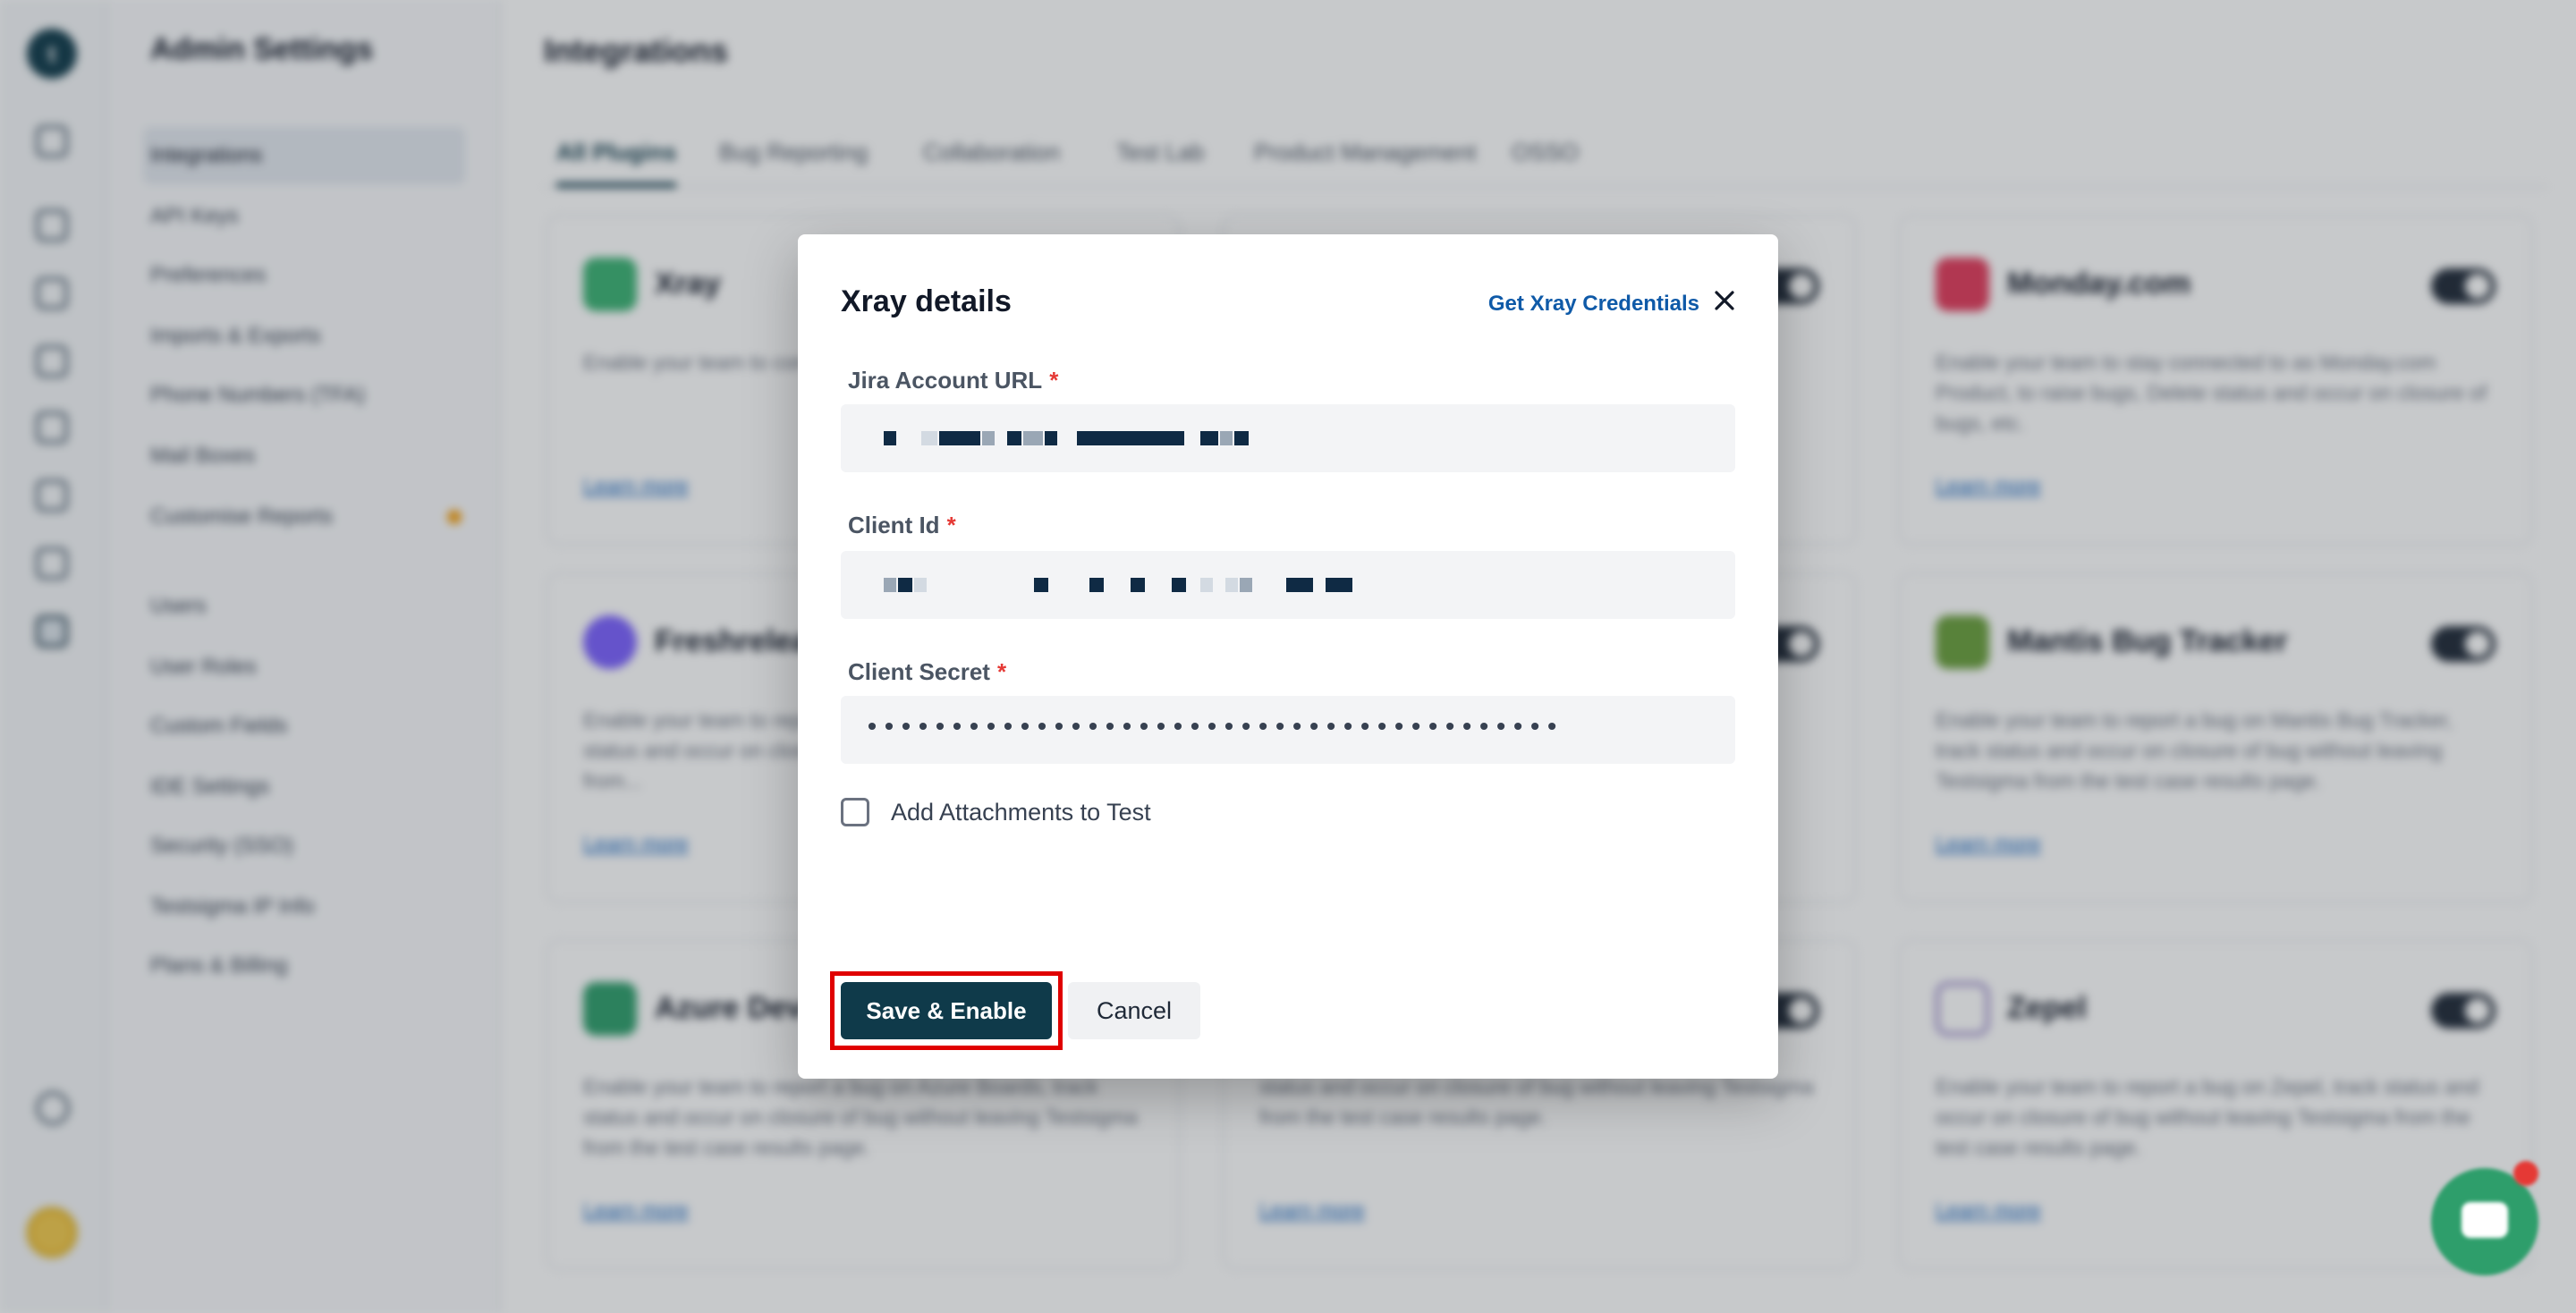 The height and width of the screenshot is (1313, 2576). What do you see at coordinates (946, 1010) in the screenshot?
I see `save-enable-button: Save & Enable` at bounding box center [946, 1010].